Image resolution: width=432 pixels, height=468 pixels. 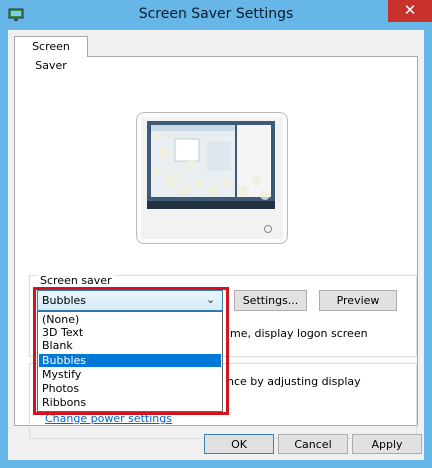 I want to click on tab-screen-saver: Screen Saver, so click(x=51, y=54).